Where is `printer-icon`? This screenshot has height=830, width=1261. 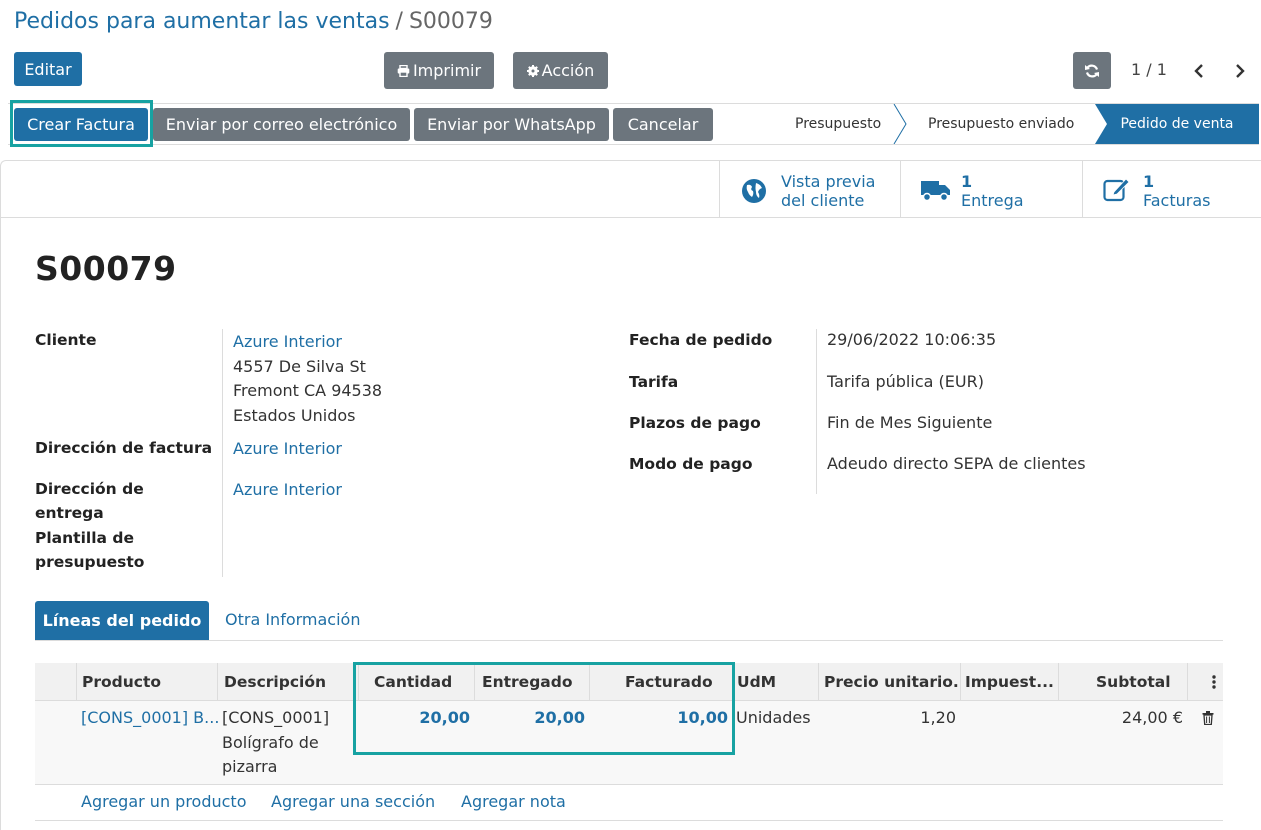 printer-icon is located at coordinates (403, 70).